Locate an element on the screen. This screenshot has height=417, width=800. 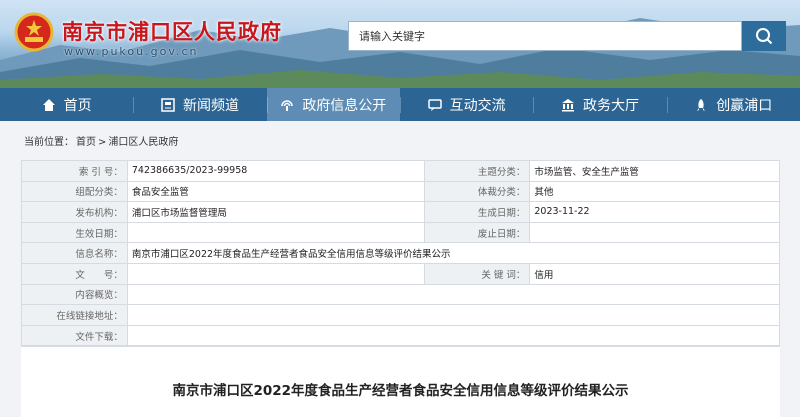
breadcrumb: 当前位置： 首页 > 浦口区人民政府 is located at coordinates (102, 140).